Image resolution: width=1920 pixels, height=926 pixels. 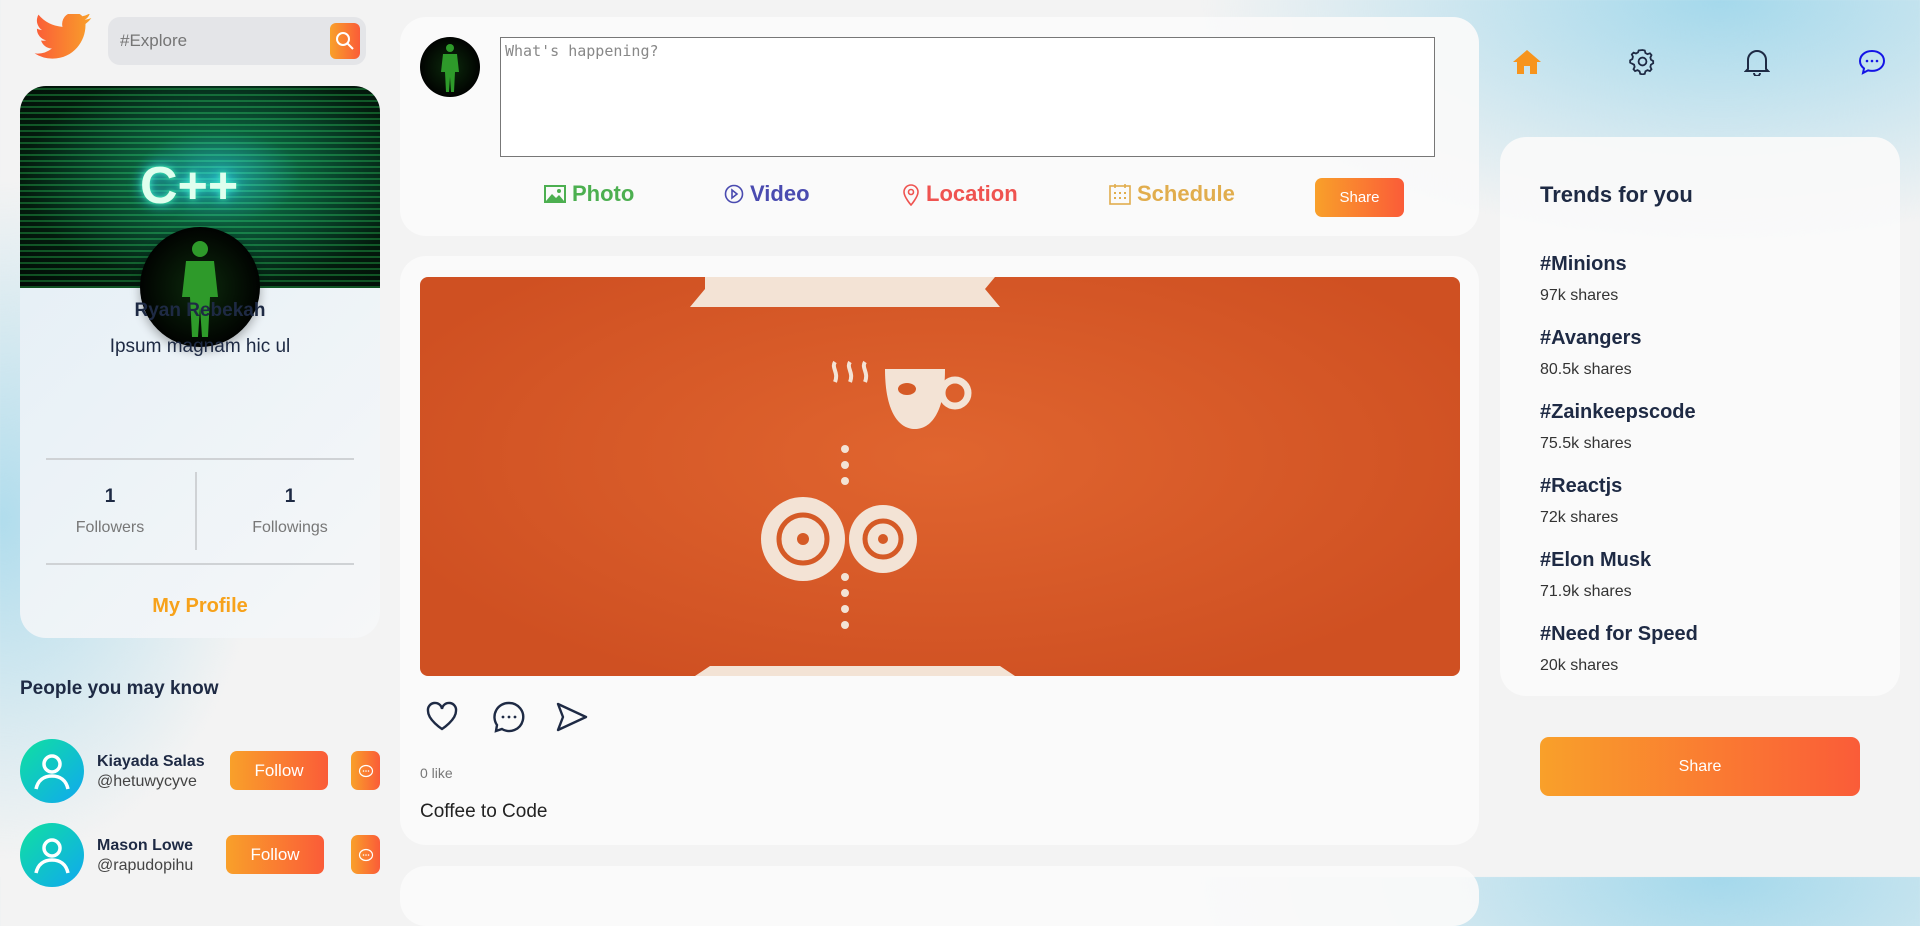 What do you see at coordinates (442, 716) in the screenshot?
I see `like-heart-icon` at bounding box center [442, 716].